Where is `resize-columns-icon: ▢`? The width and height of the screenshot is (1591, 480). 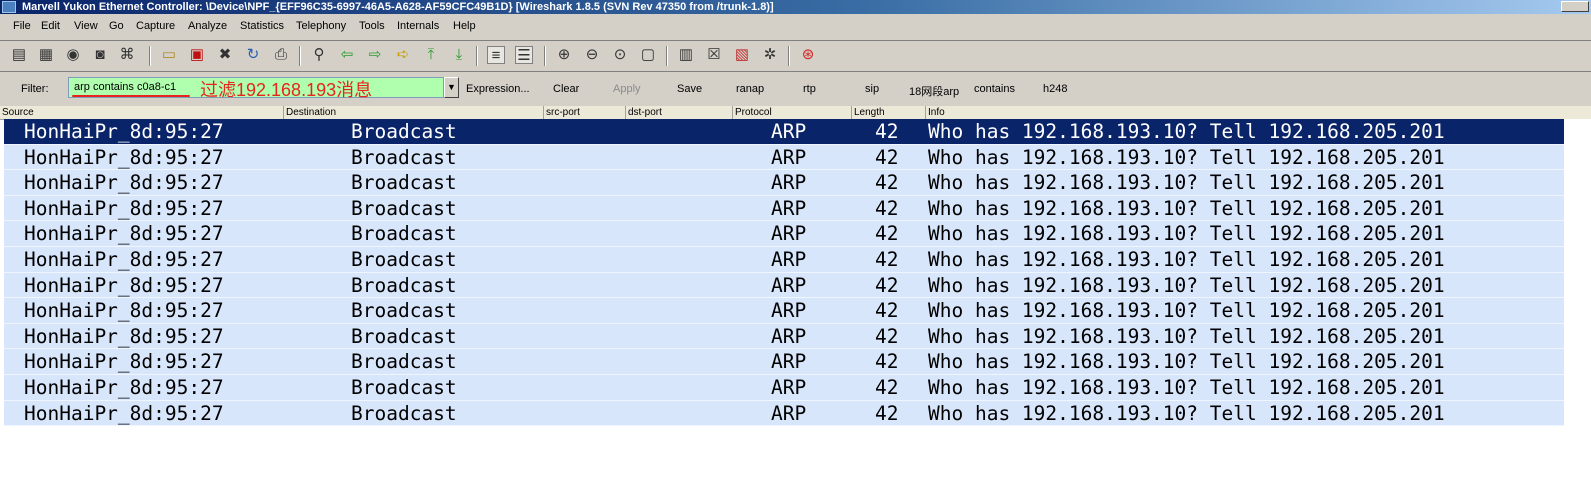 resize-columns-icon: ▢ is located at coordinates (648, 55).